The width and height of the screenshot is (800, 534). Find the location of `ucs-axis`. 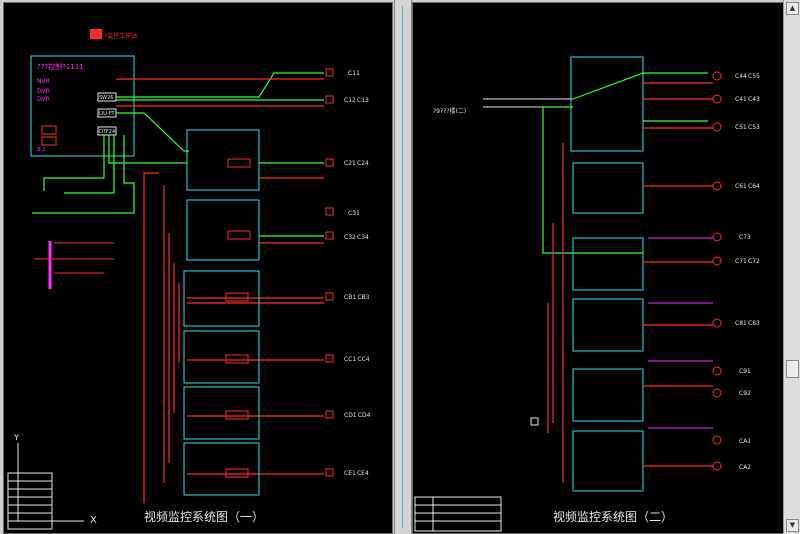

ucs-axis is located at coordinates (50, 482).